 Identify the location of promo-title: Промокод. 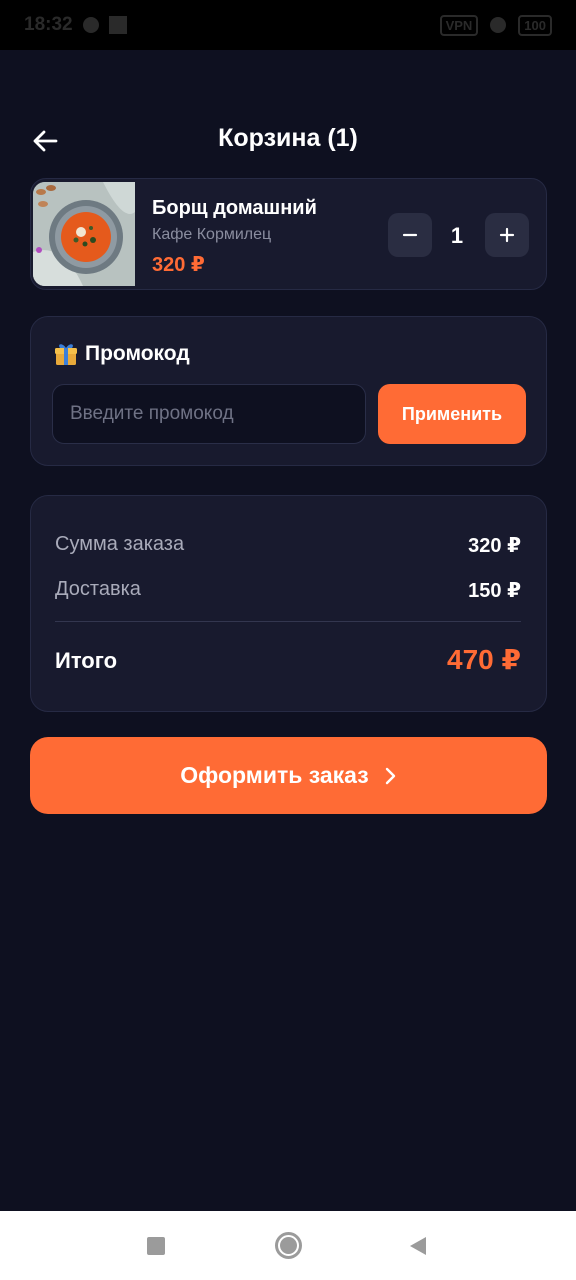
(137, 353).